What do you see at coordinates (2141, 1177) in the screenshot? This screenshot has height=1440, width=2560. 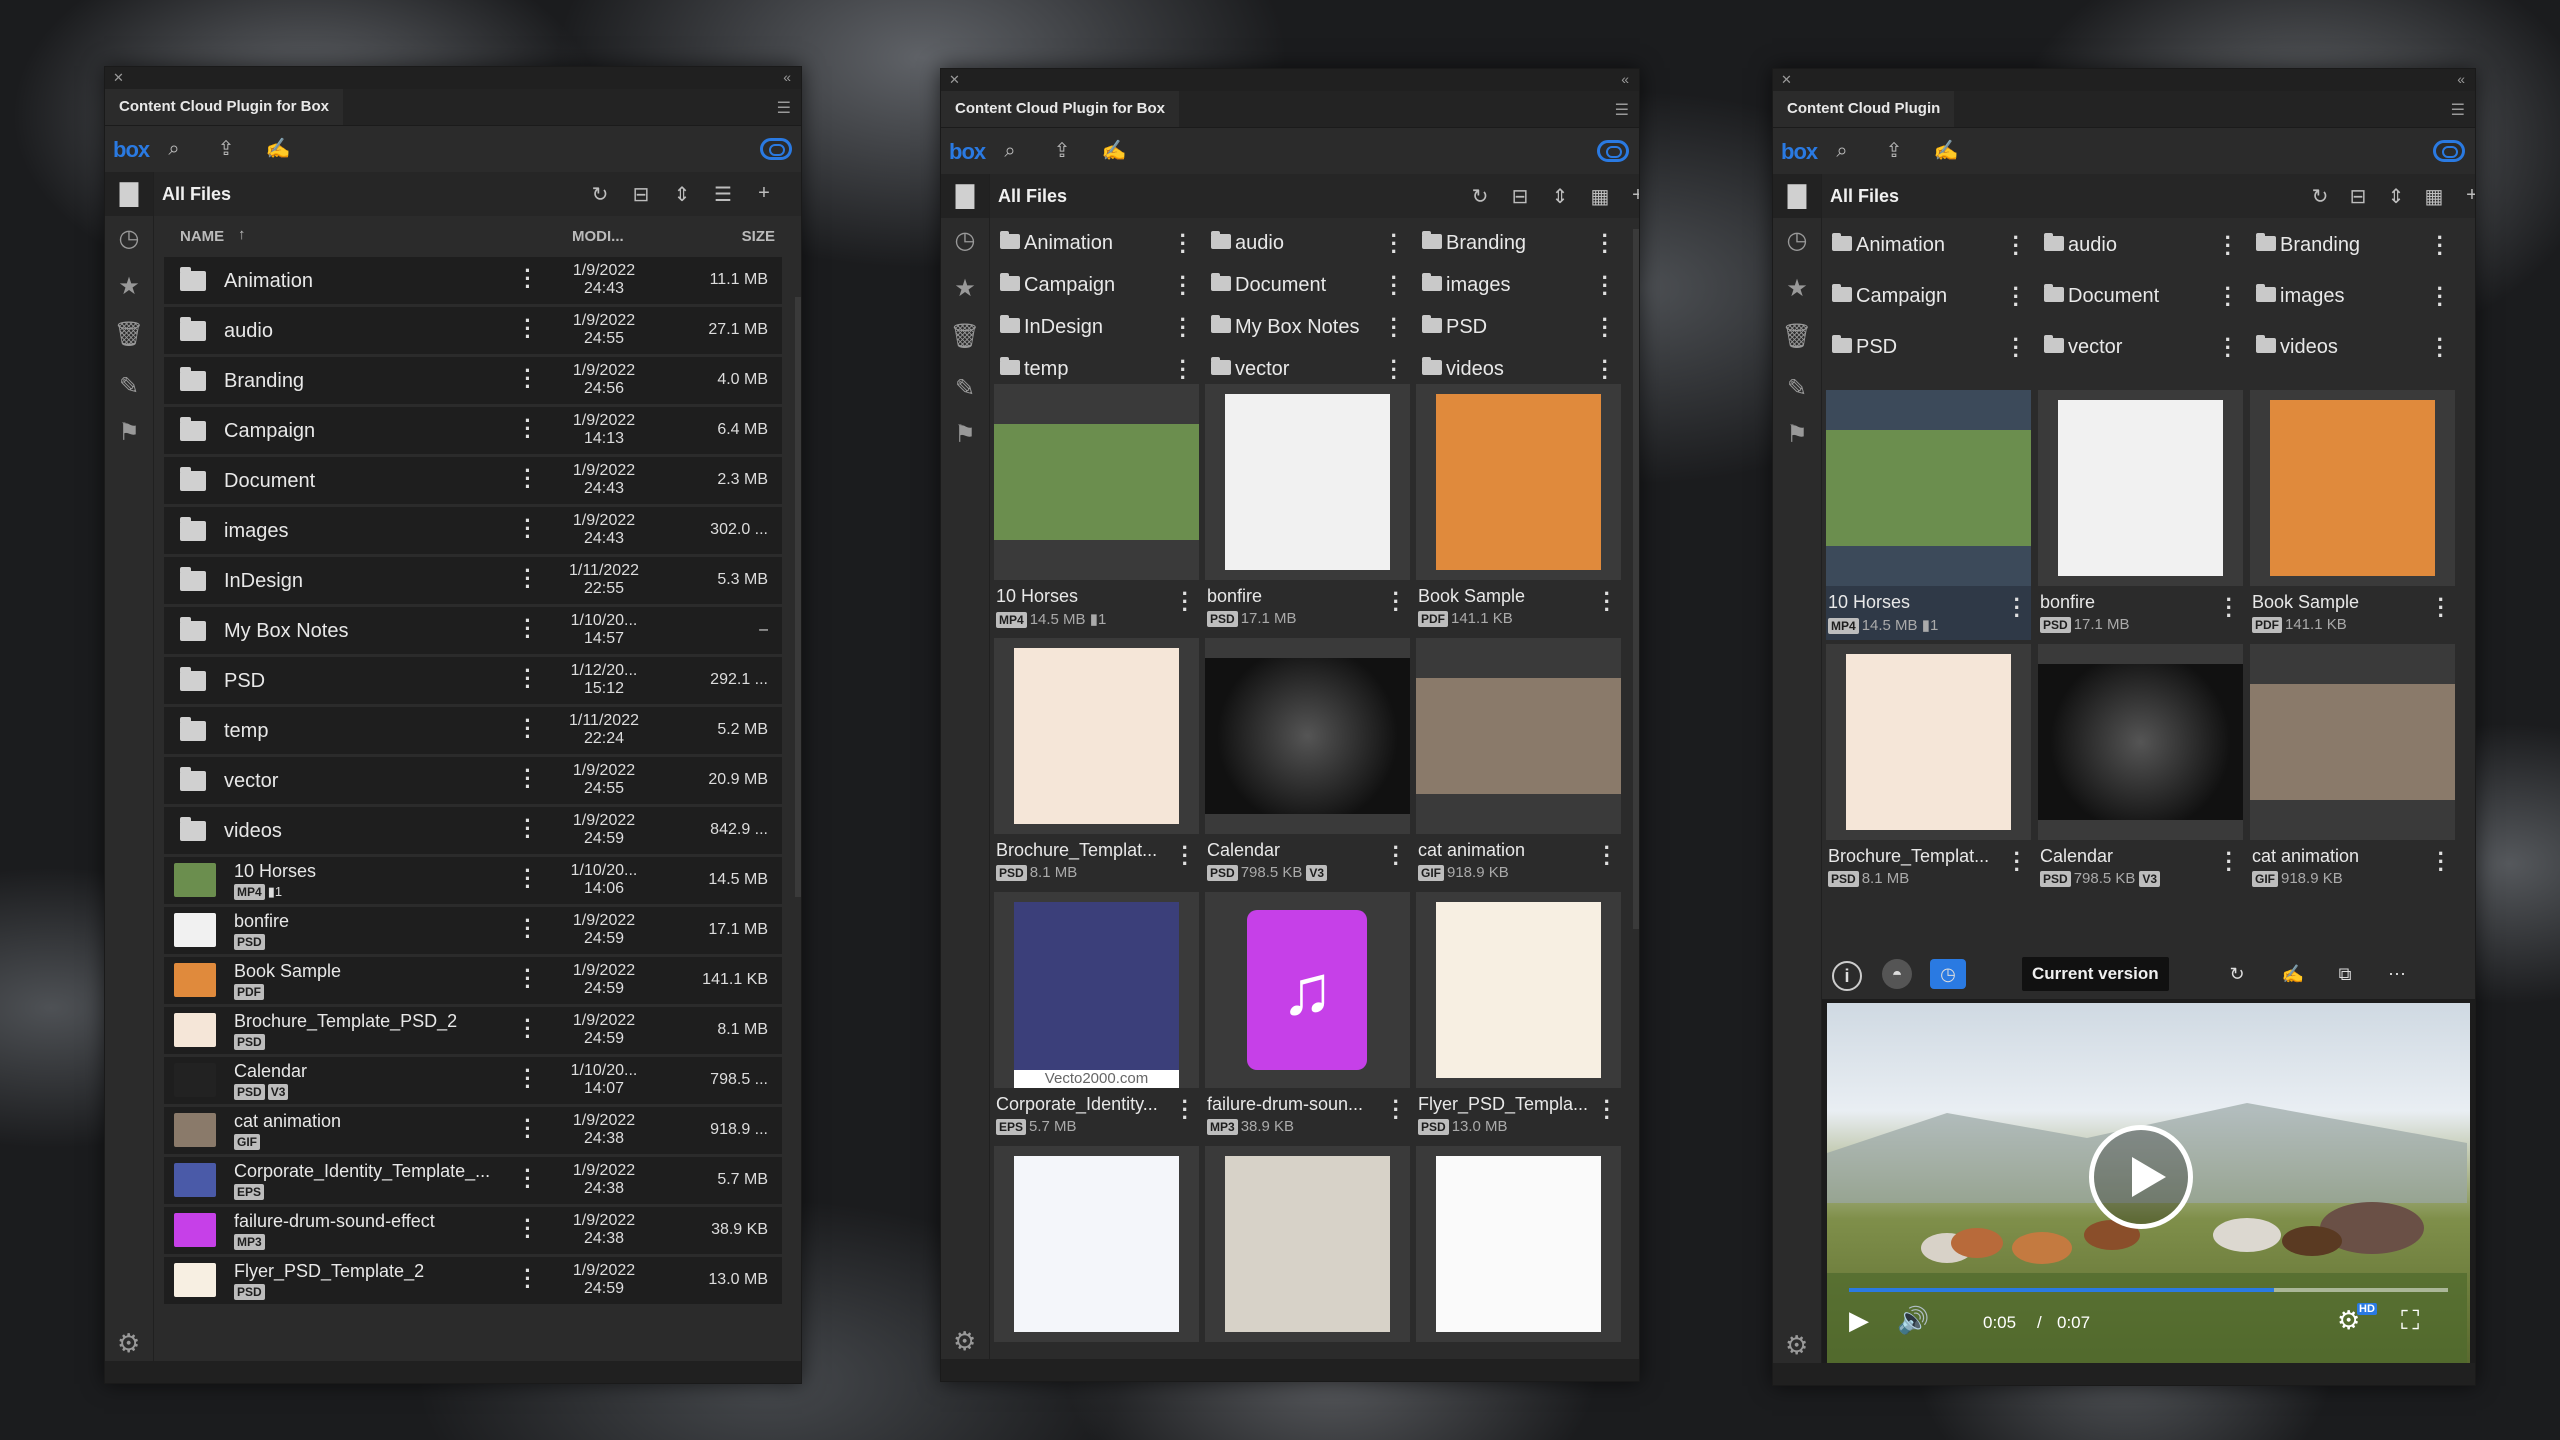 I see `play-overlay-button` at bounding box center [2141, 1177].